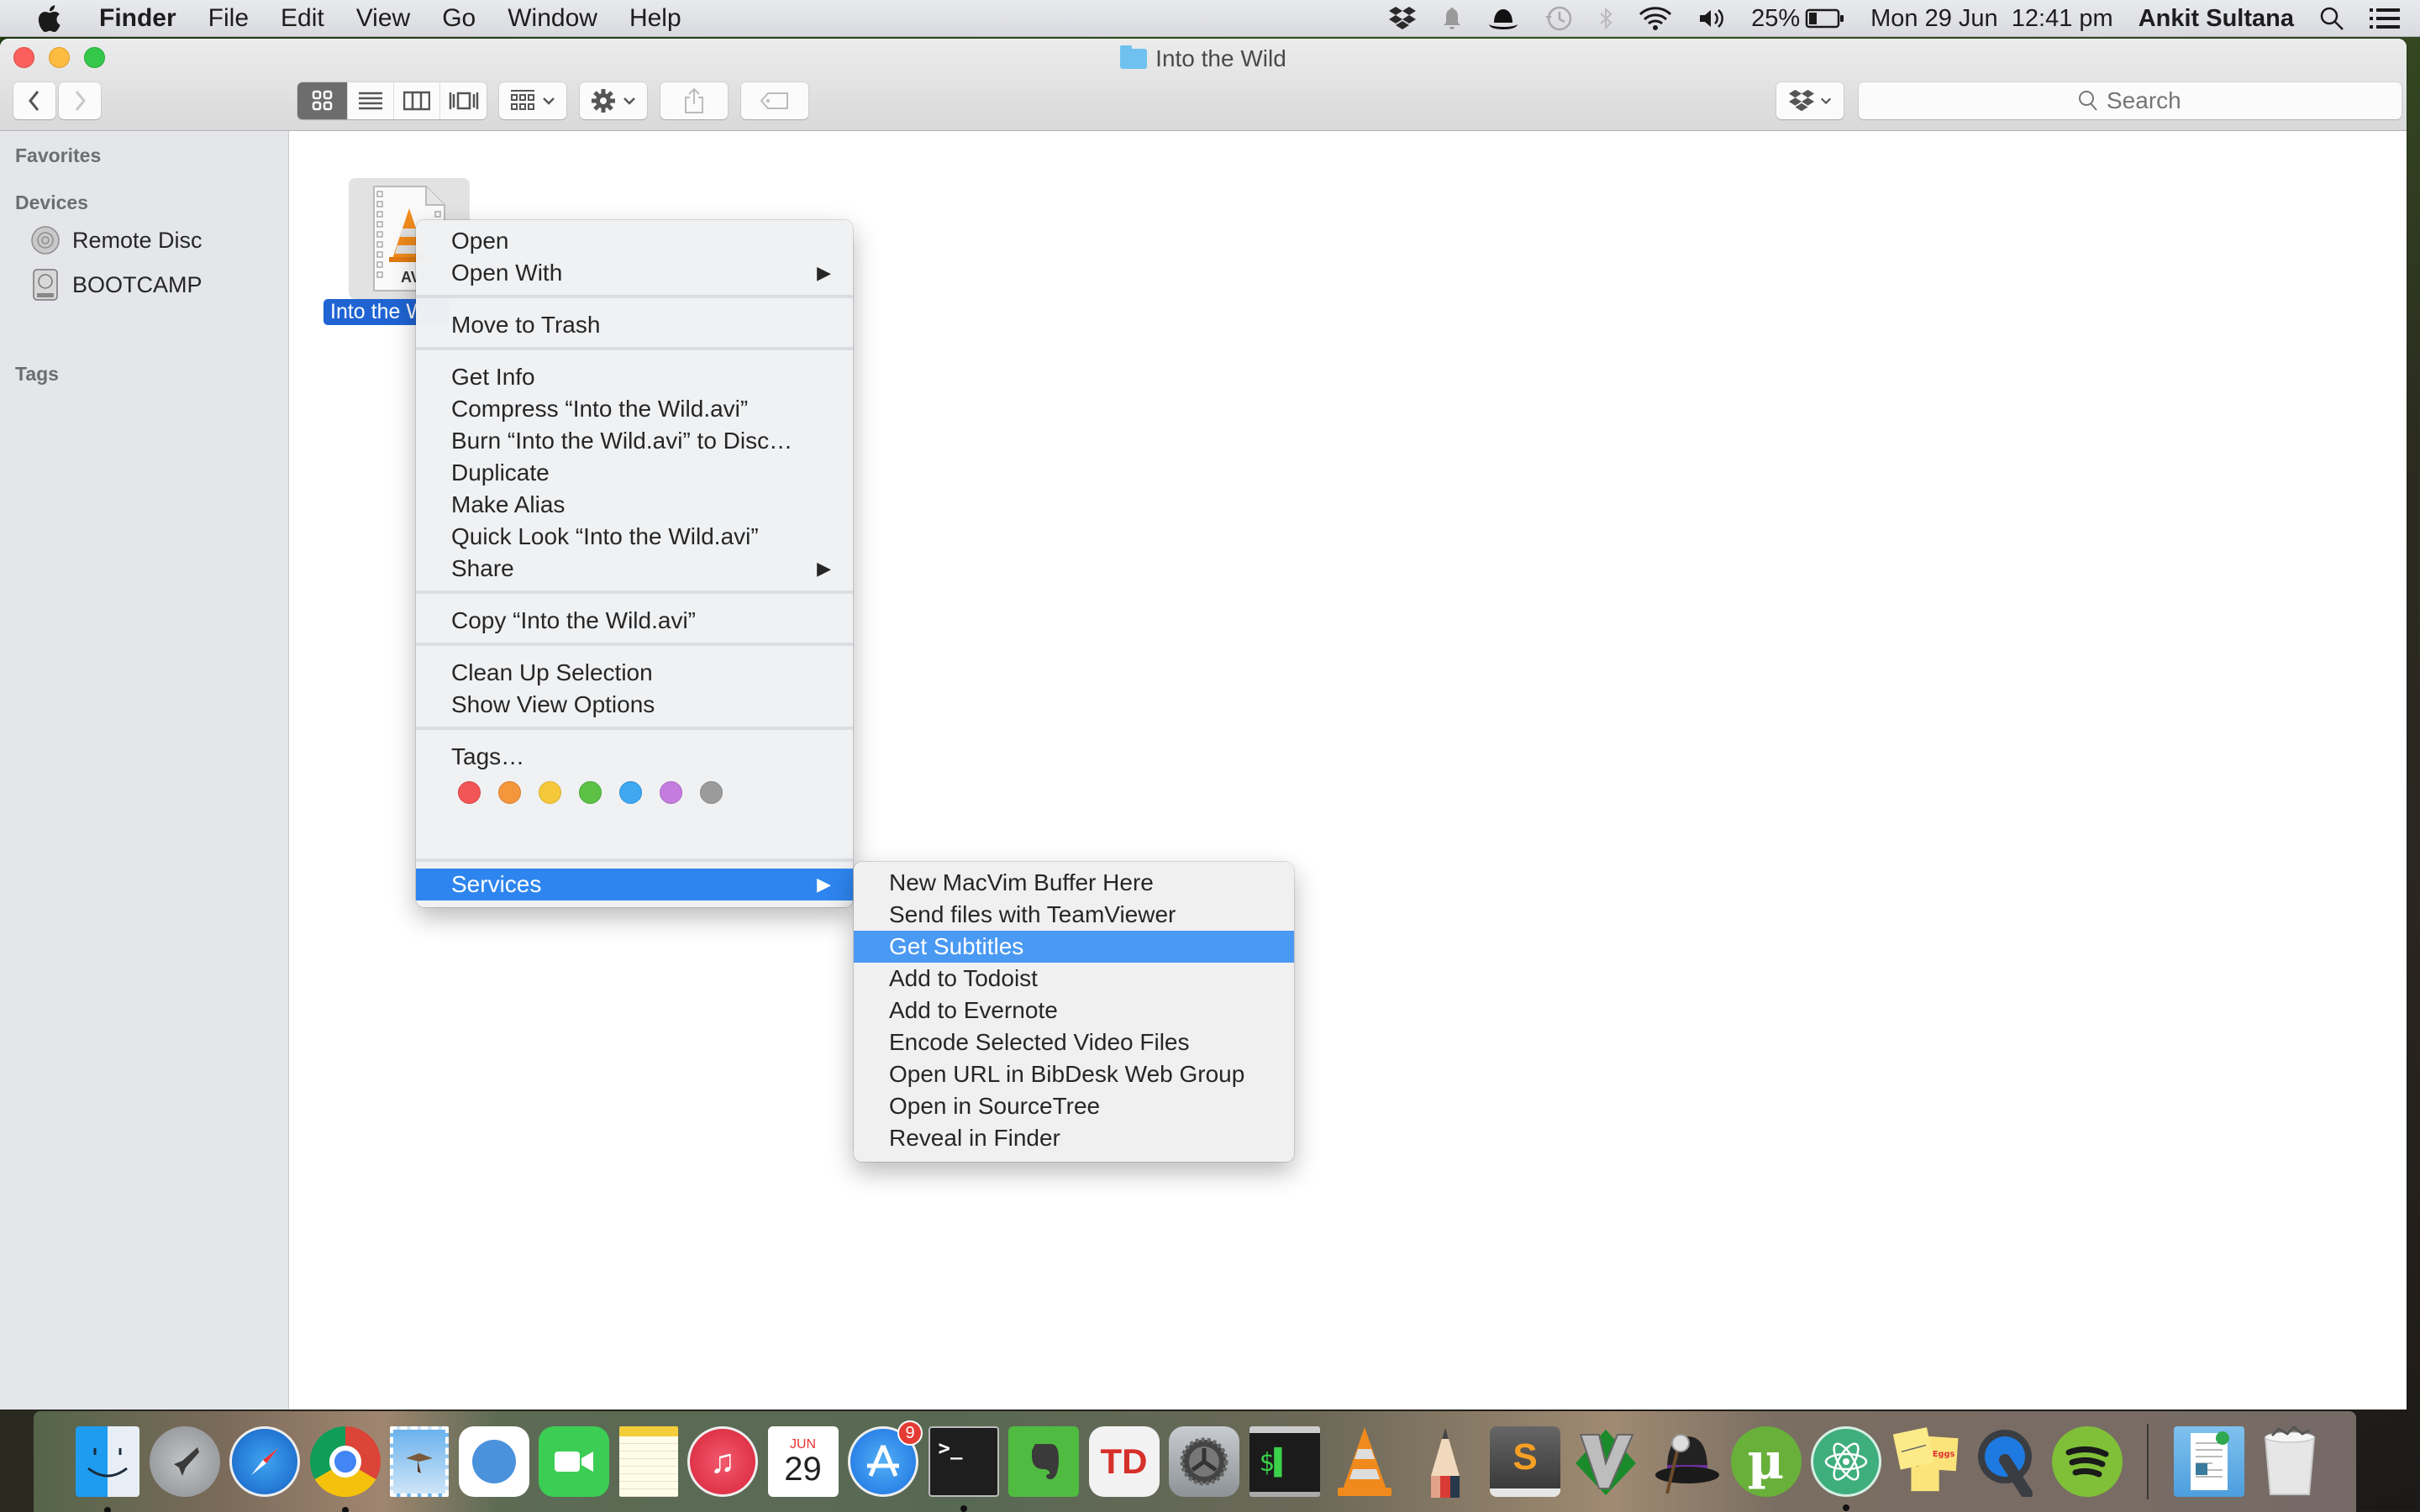 Image resolution: width=2420 pixels, height=1512 pixels. Describe the element at coordinates (1074, 1106) in the screenshot. I see `service-open-sourcetree: Open in SourceTree` at that location.